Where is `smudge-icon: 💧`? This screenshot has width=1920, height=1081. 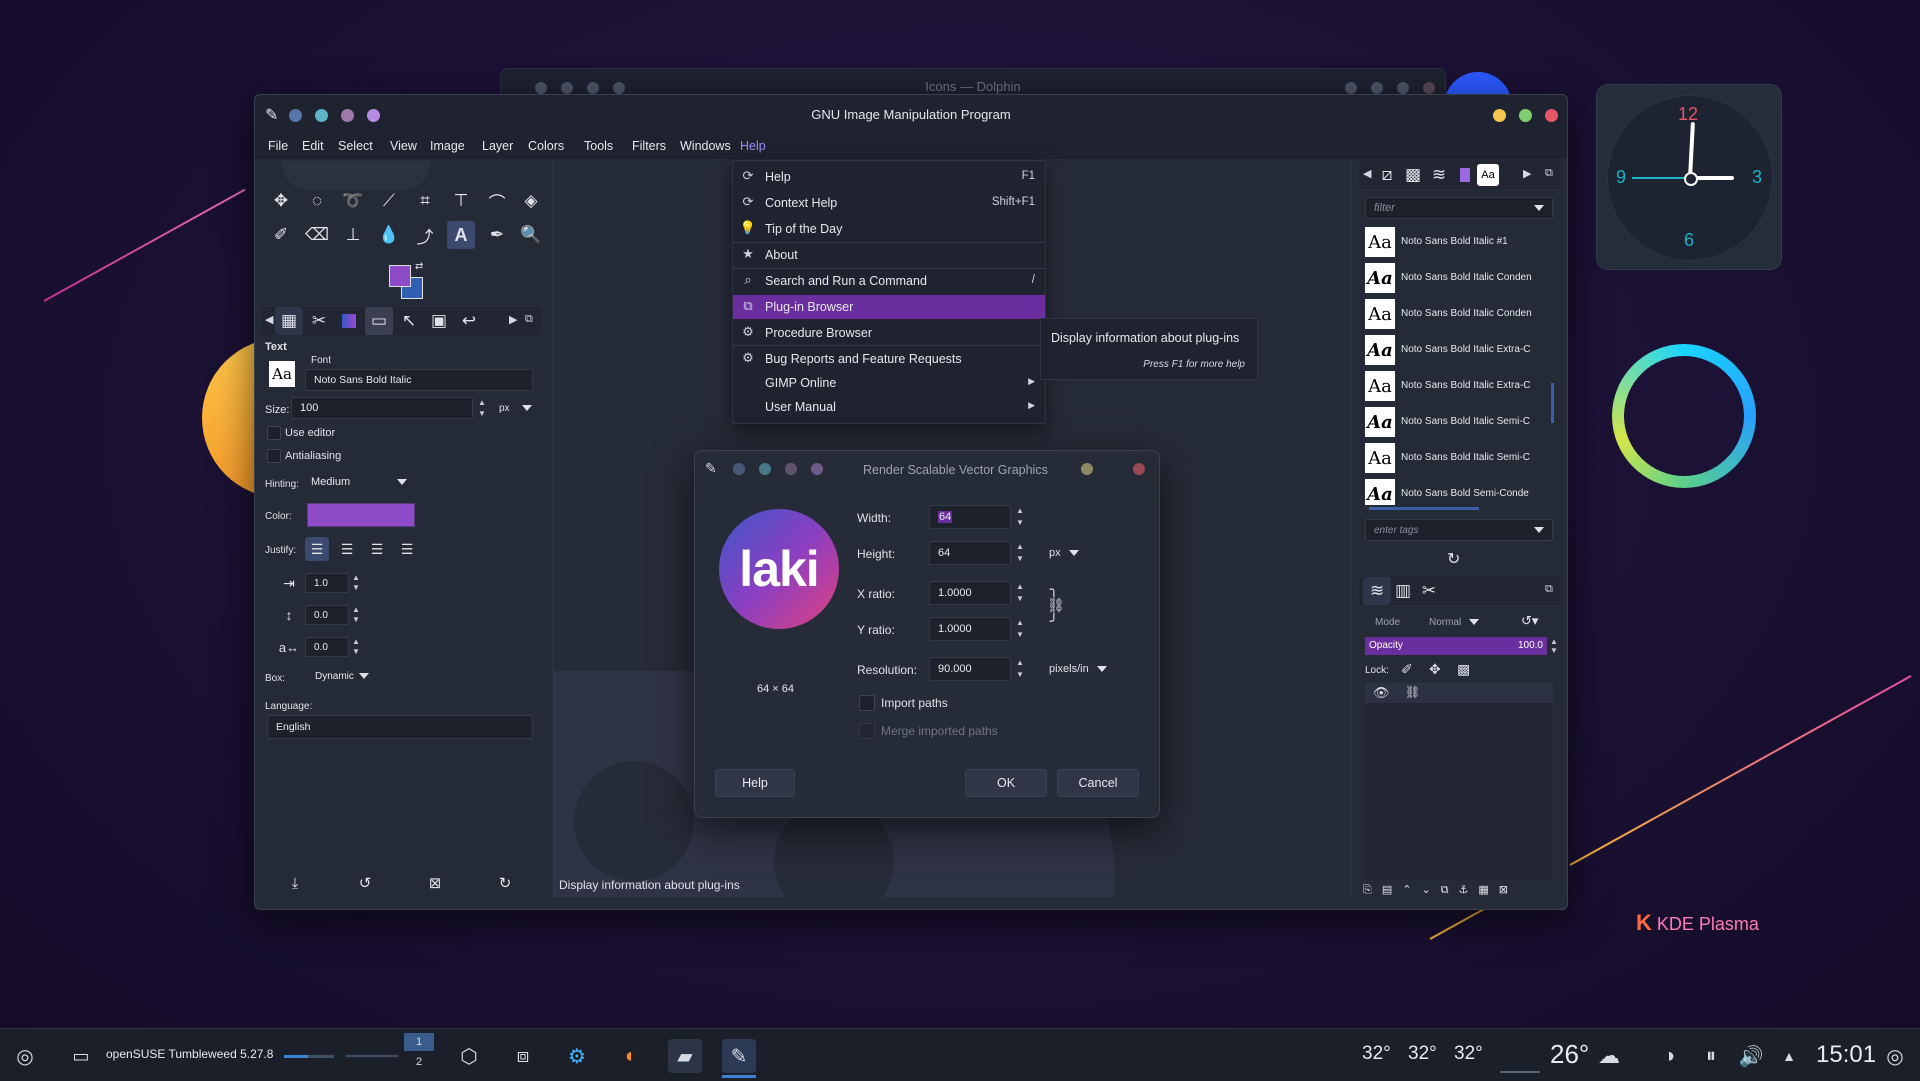
smudge-icon: 💧 is located at coordinates (389, 235).